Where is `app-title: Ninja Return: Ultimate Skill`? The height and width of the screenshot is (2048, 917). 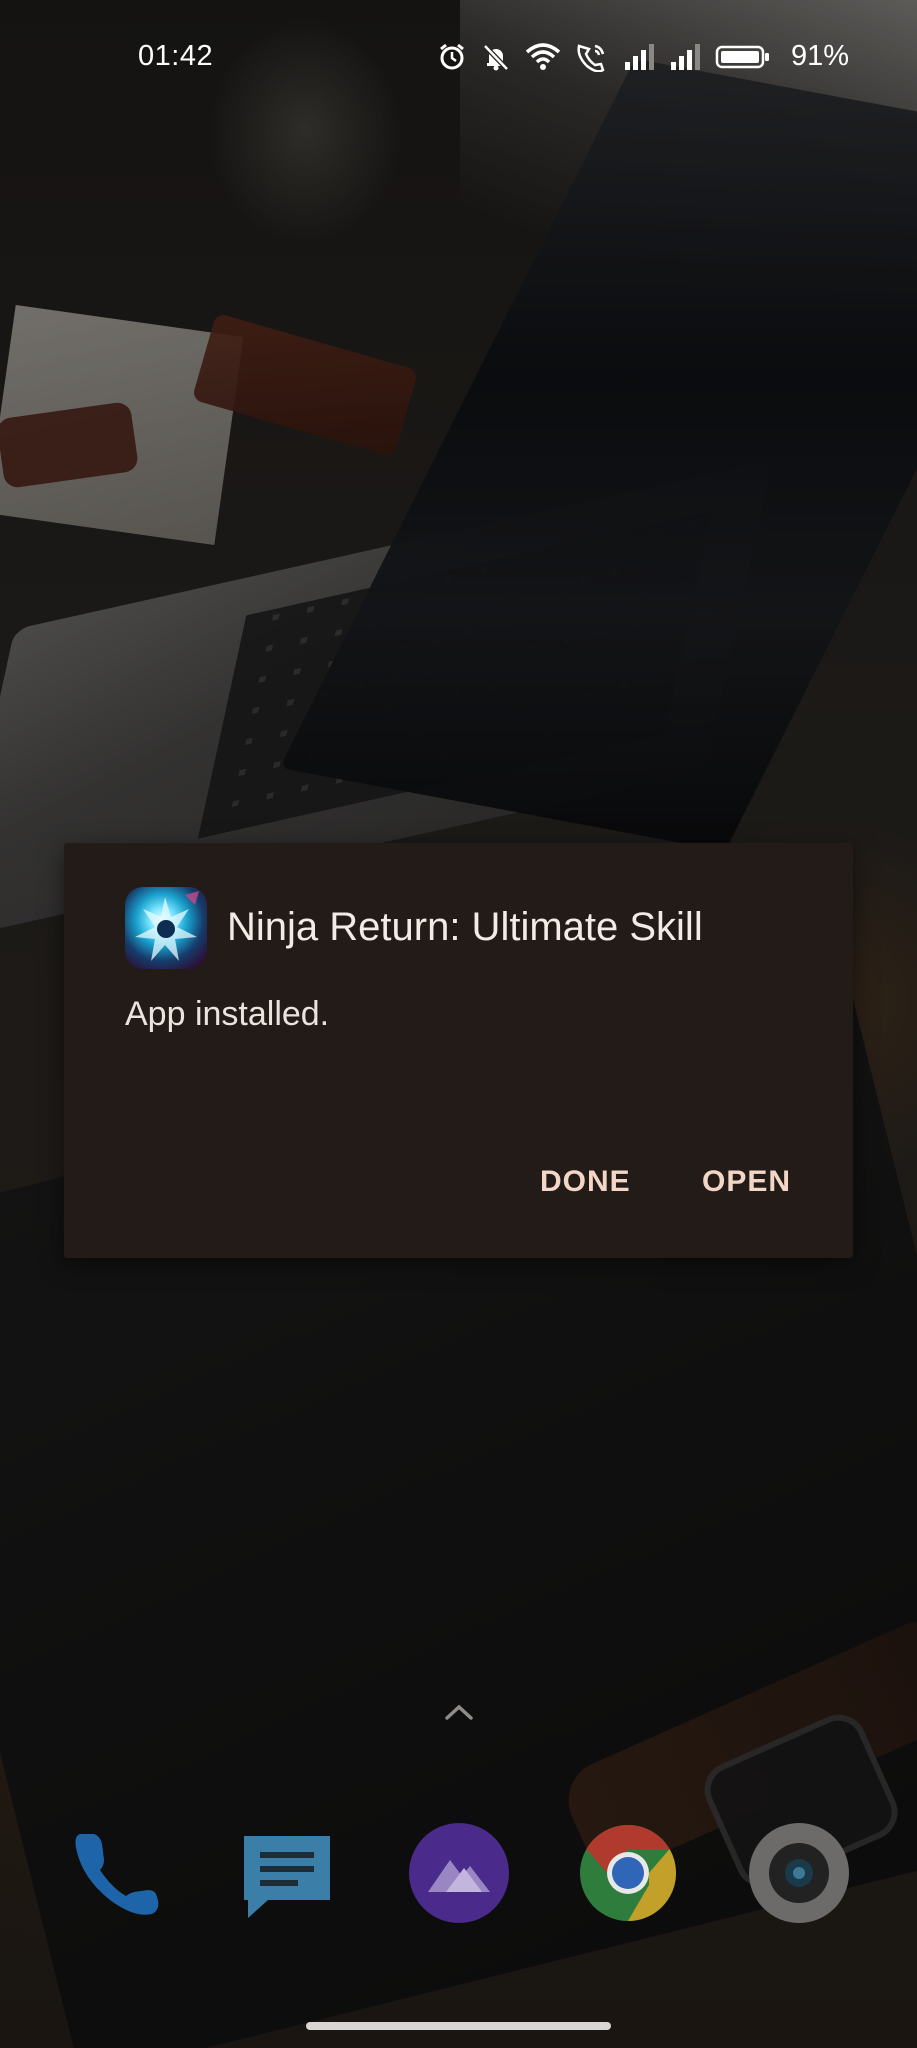
app-title: Ninja Return: Ultimate Skill is located at coordinates (465, 927).